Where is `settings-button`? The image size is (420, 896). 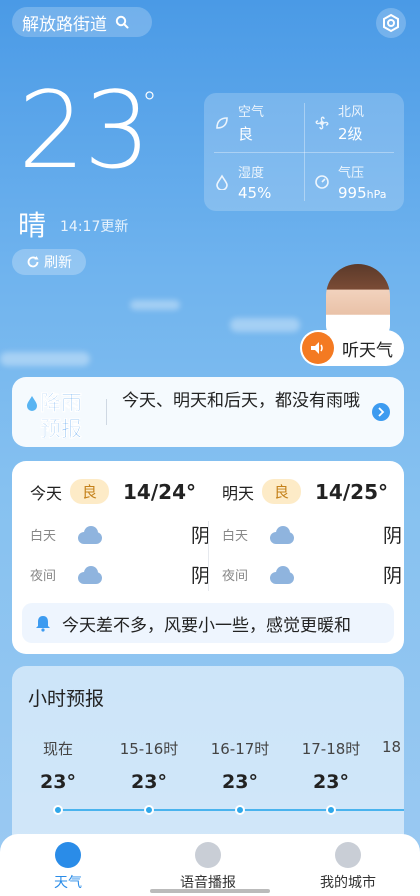 settings-button is located at coordinates (391, 23).